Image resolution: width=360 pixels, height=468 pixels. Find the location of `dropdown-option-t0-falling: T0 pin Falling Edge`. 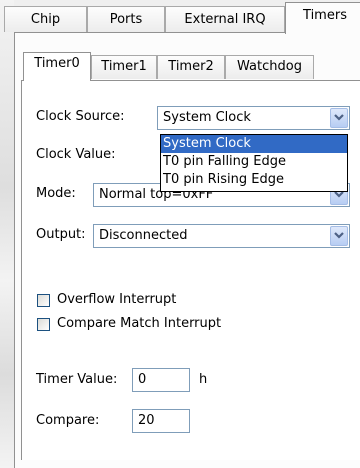

dropdown-option-t0-falling: T0 pin Falling Edge is located at coordinates (254, 162).